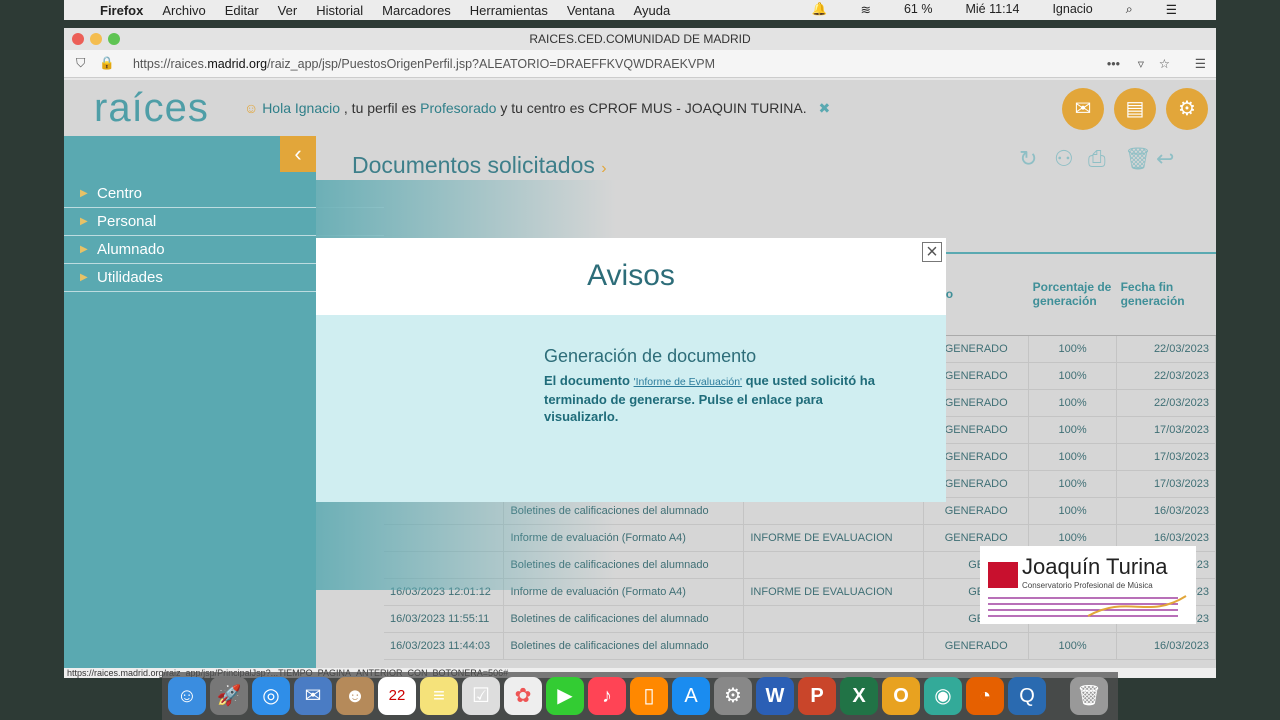 This screenshot has height=720, width=1280. I want to click on menu-ayuda: Ayuda, so click(652, 10).